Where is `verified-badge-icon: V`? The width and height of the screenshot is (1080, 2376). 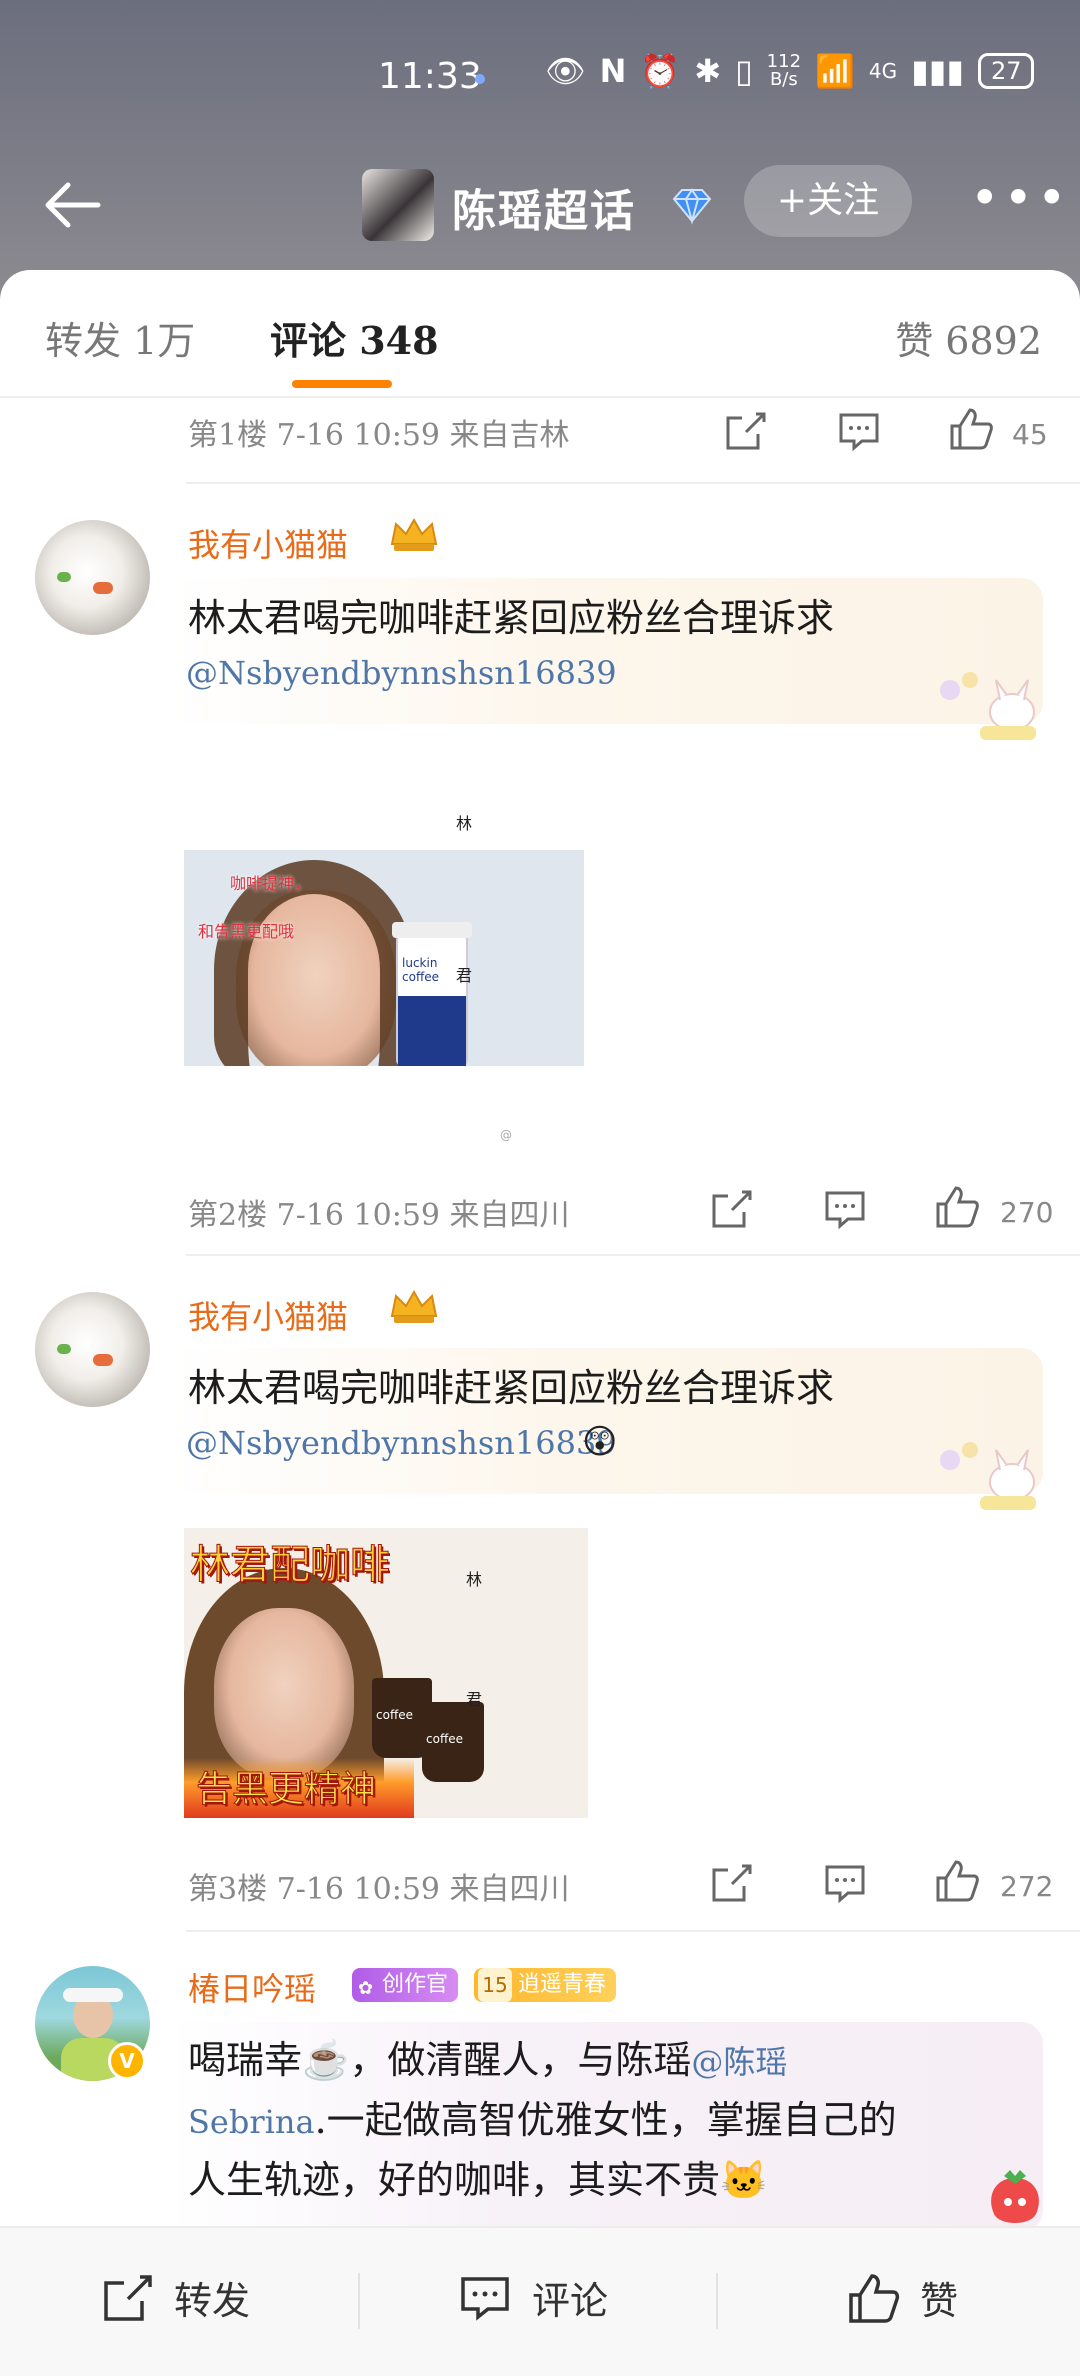 verified-badge-icon: V is located at coordinates (127, 2061).